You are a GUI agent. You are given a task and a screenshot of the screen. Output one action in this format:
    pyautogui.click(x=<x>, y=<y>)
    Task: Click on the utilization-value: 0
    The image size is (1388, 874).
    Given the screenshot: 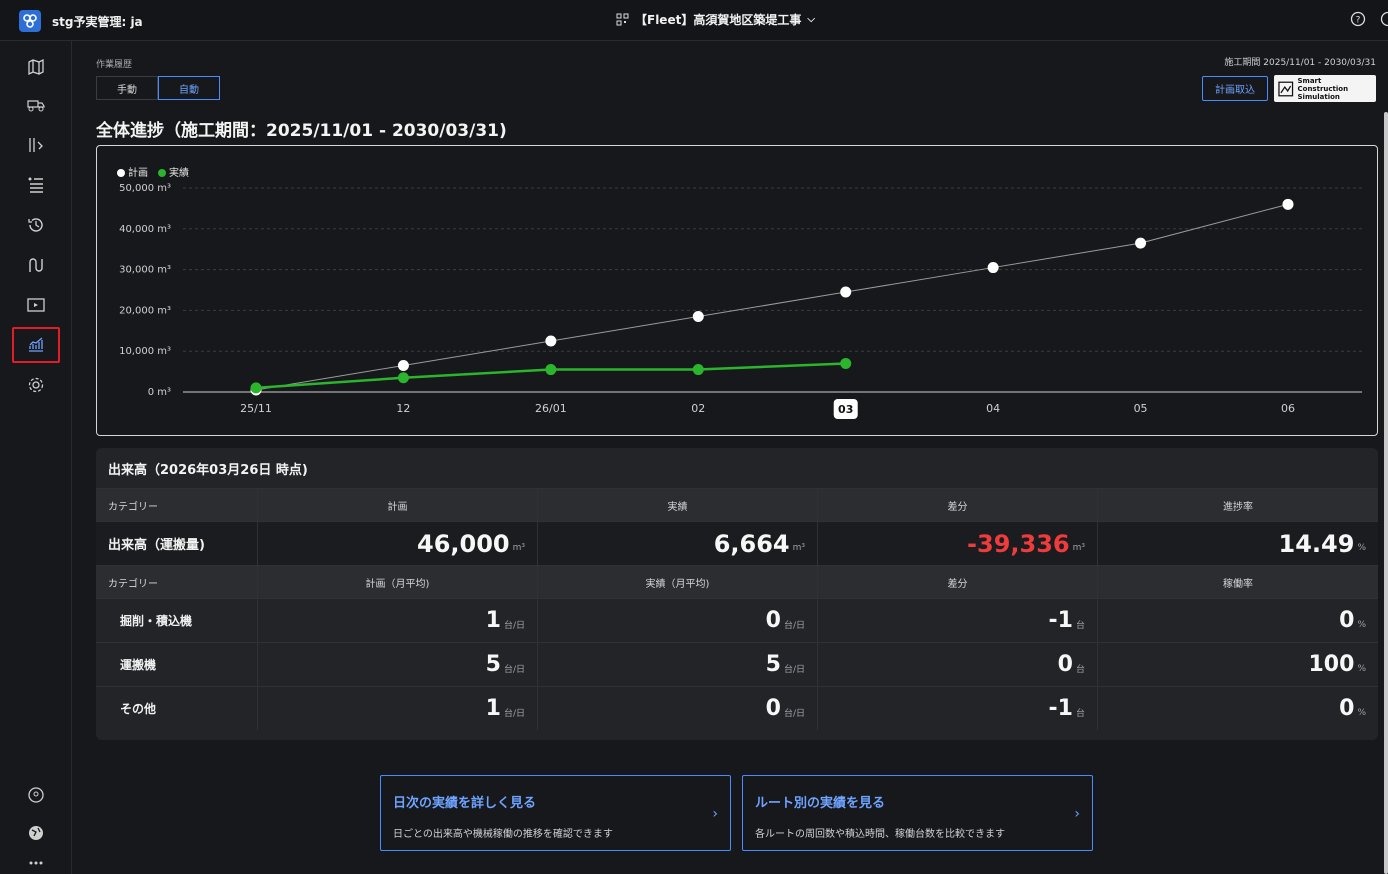 What is the action you would take?
    pyautogui.click(x=1347, y=708)
    